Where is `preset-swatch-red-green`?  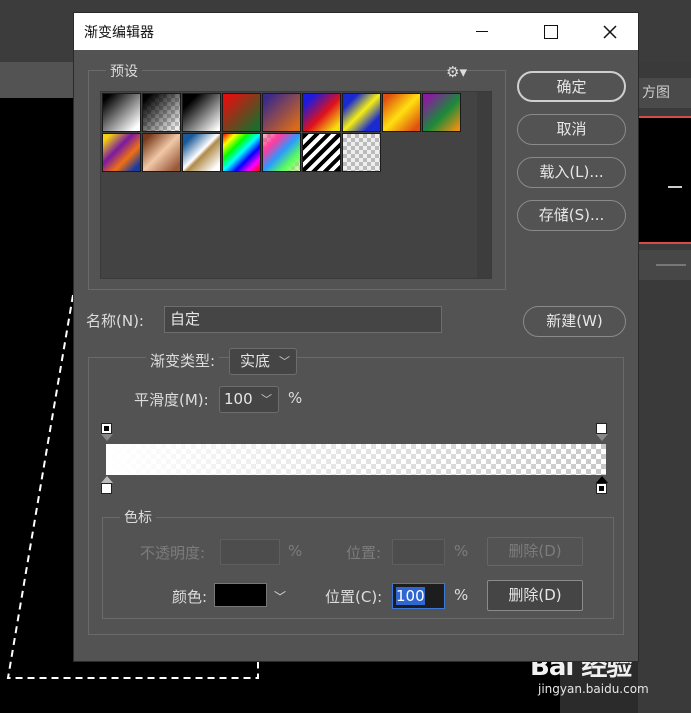
preset-swatch-red-green is located at coordinates (241, 112).